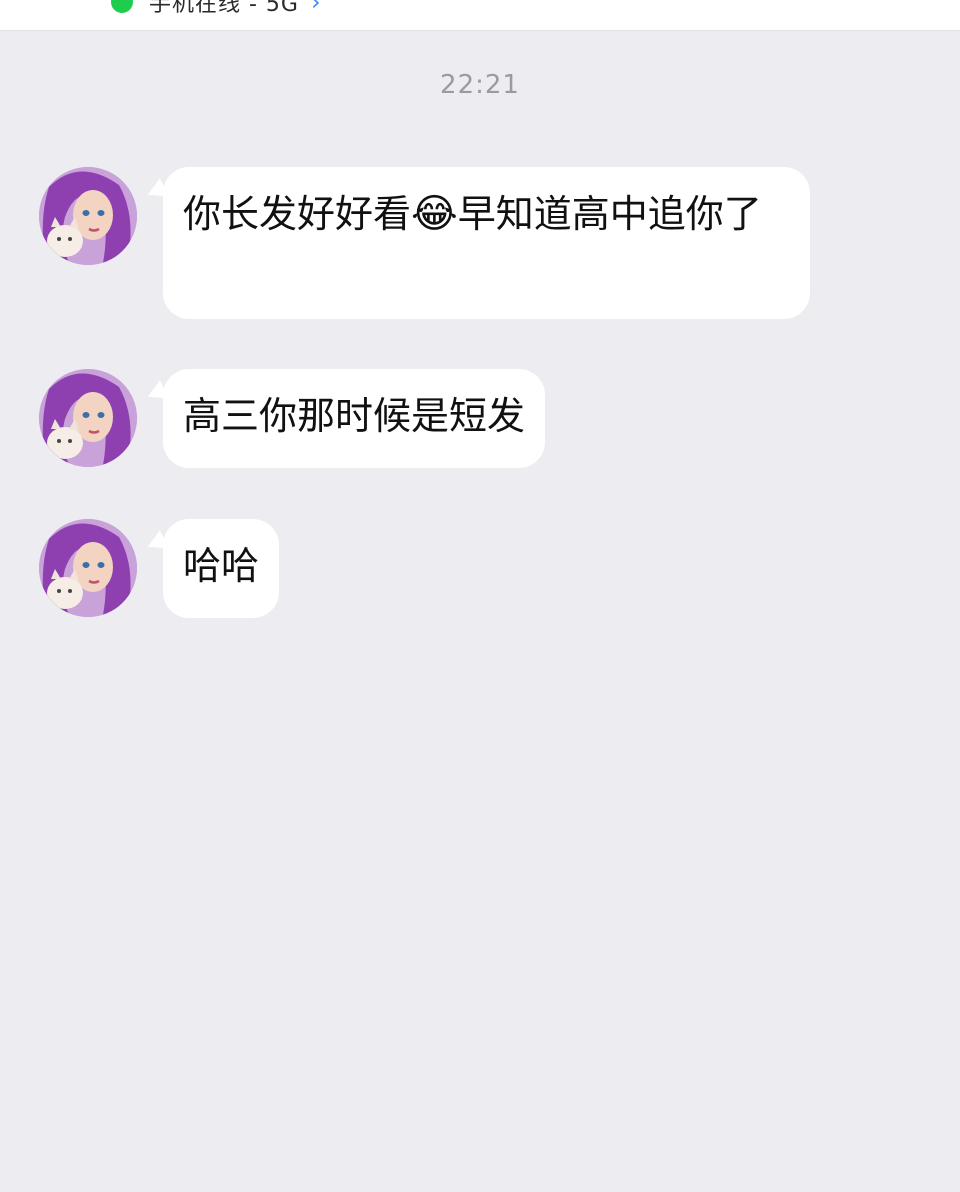 This screenshot has height=1192, width=960. I want to click on message-bubble: 高三你那时候是短发, so click(344, 418).